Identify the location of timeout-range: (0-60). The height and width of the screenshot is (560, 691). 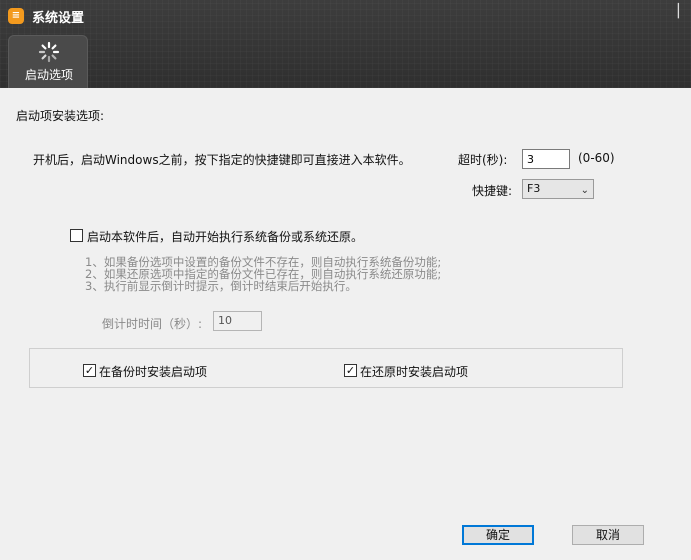
(596, 158).